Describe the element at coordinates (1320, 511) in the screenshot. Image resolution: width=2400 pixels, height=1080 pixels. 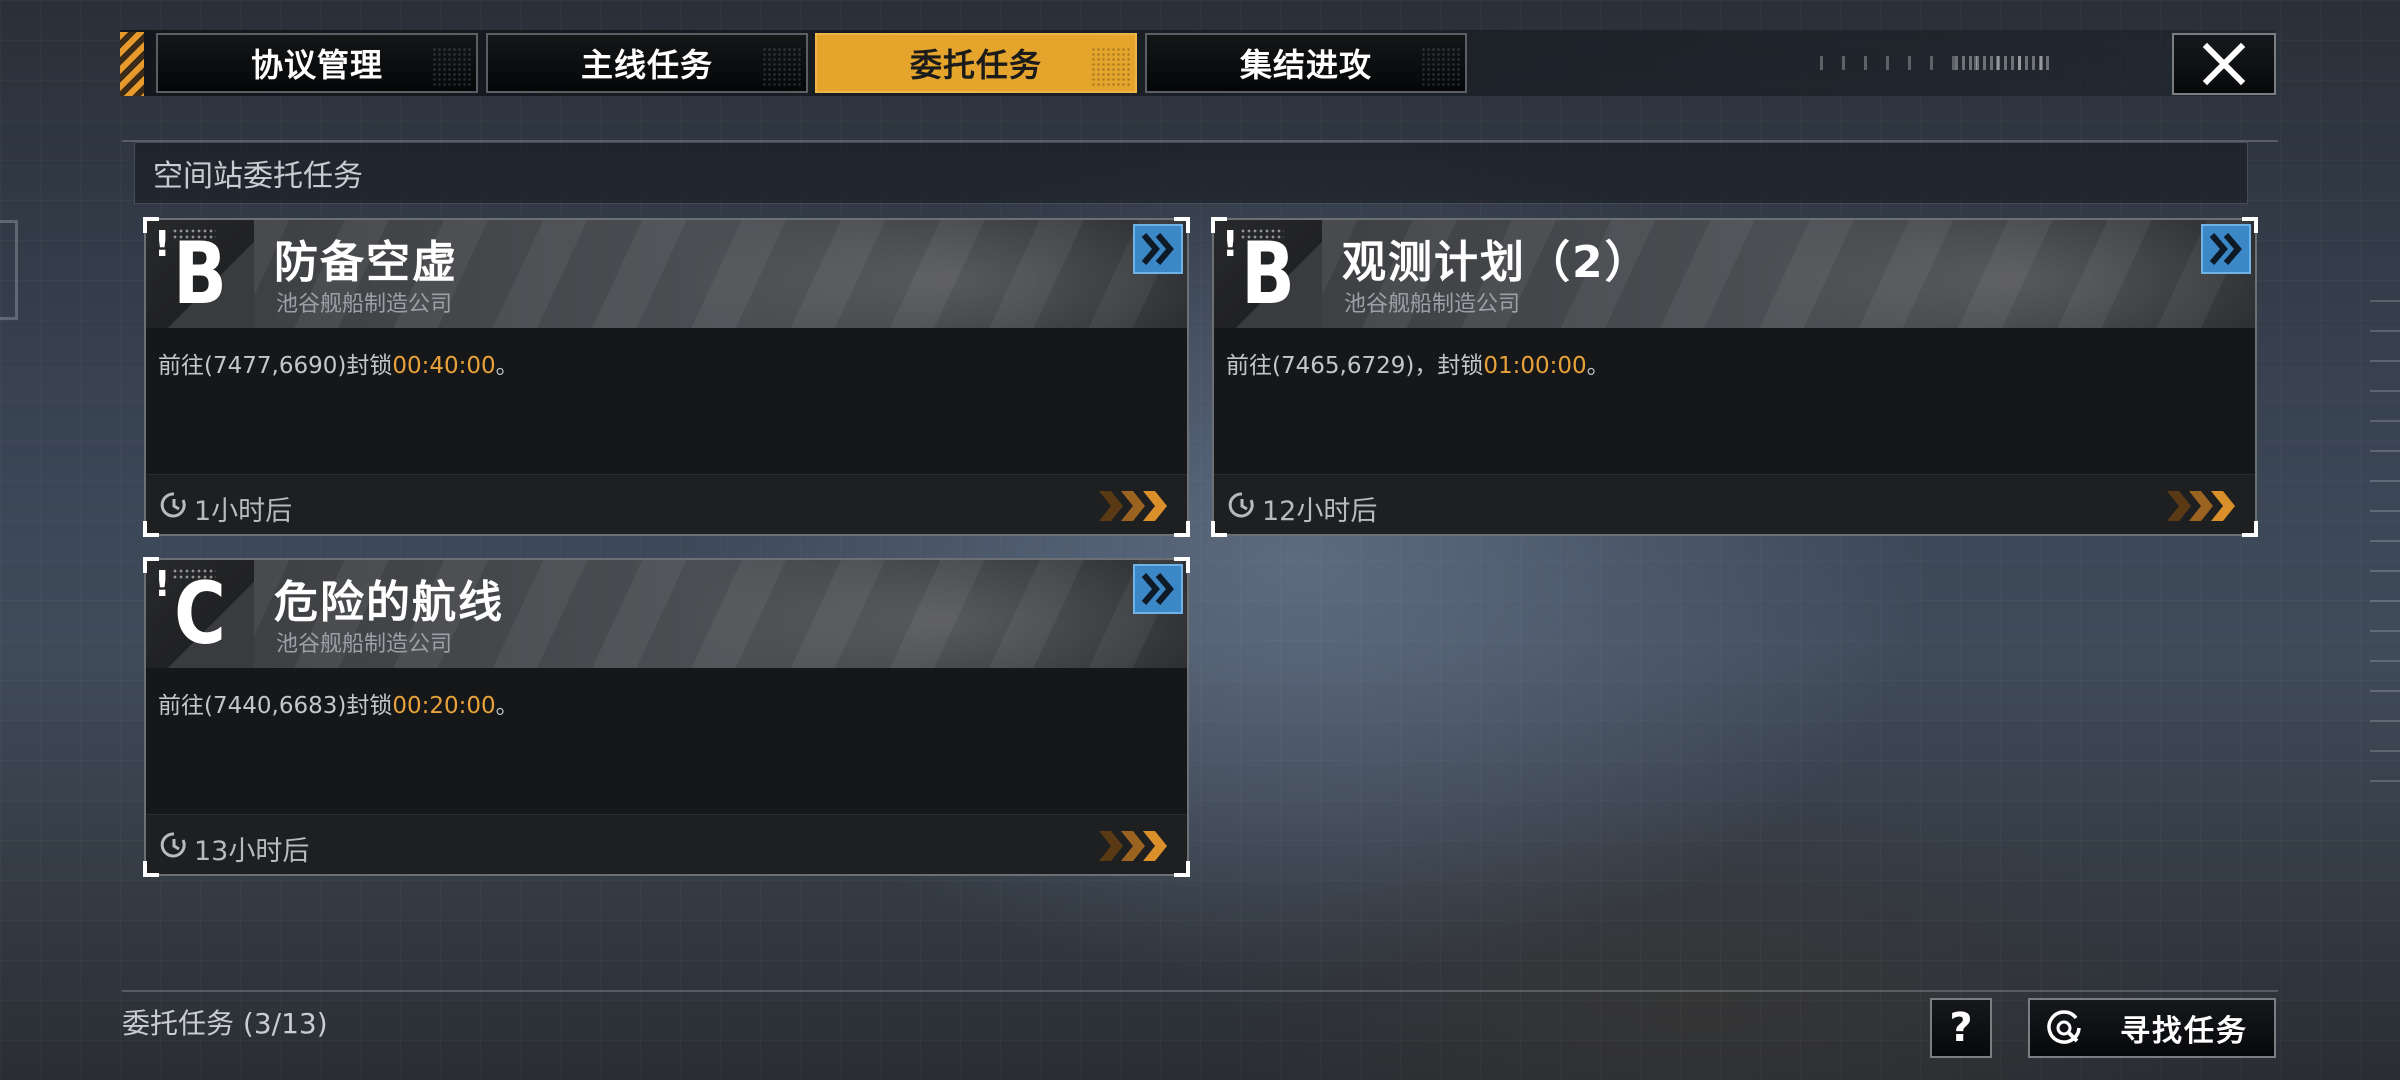
I see `remaining-time: 12小时后` at that location.